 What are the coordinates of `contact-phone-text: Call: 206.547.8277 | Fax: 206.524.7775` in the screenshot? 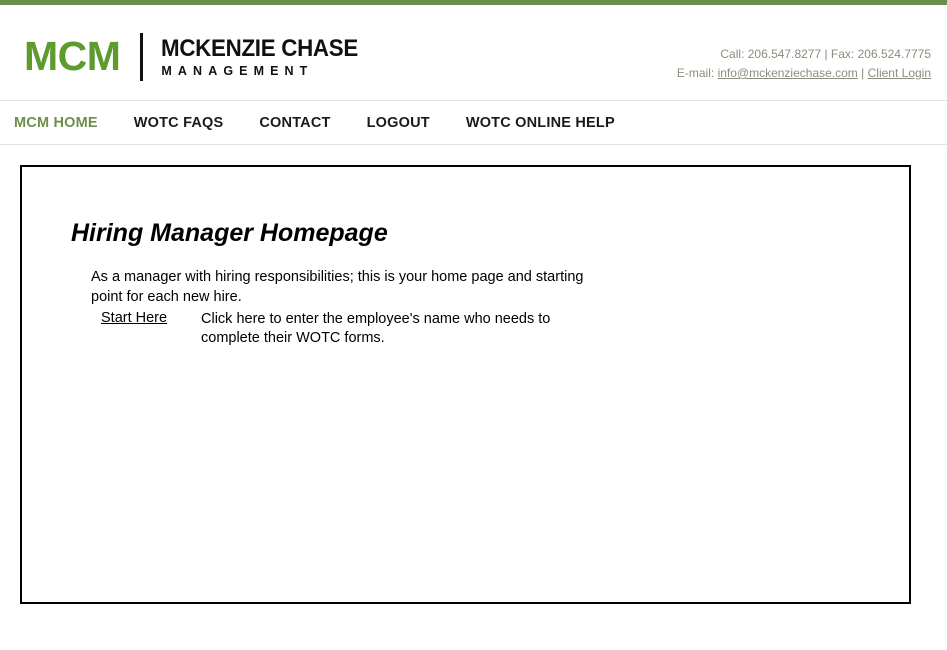 It's located at (825, 54).